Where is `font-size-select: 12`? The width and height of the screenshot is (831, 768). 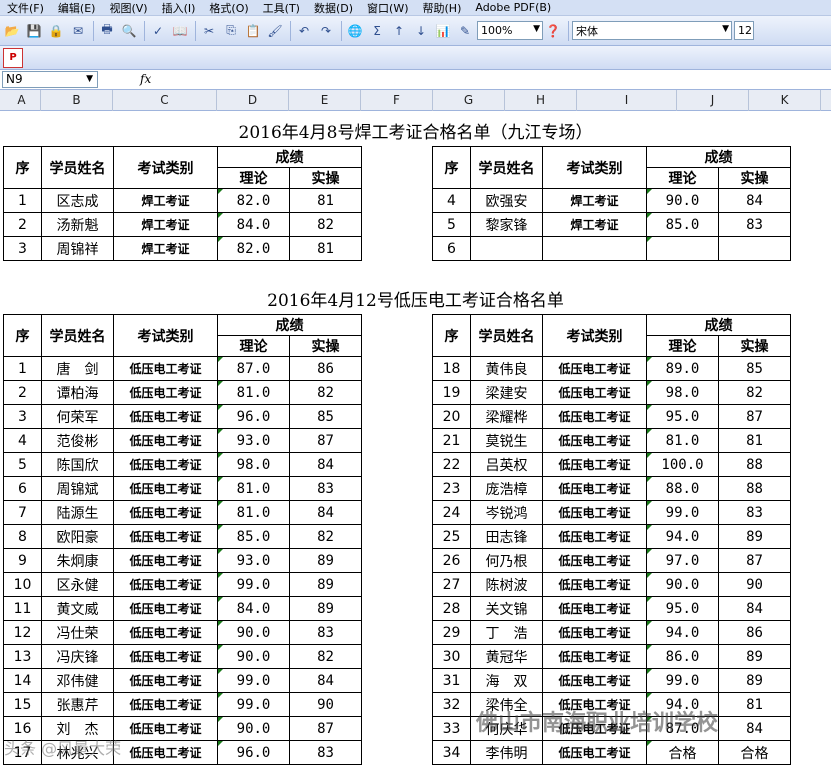
font-size-select: 12 is located at coordinates (744, 30).